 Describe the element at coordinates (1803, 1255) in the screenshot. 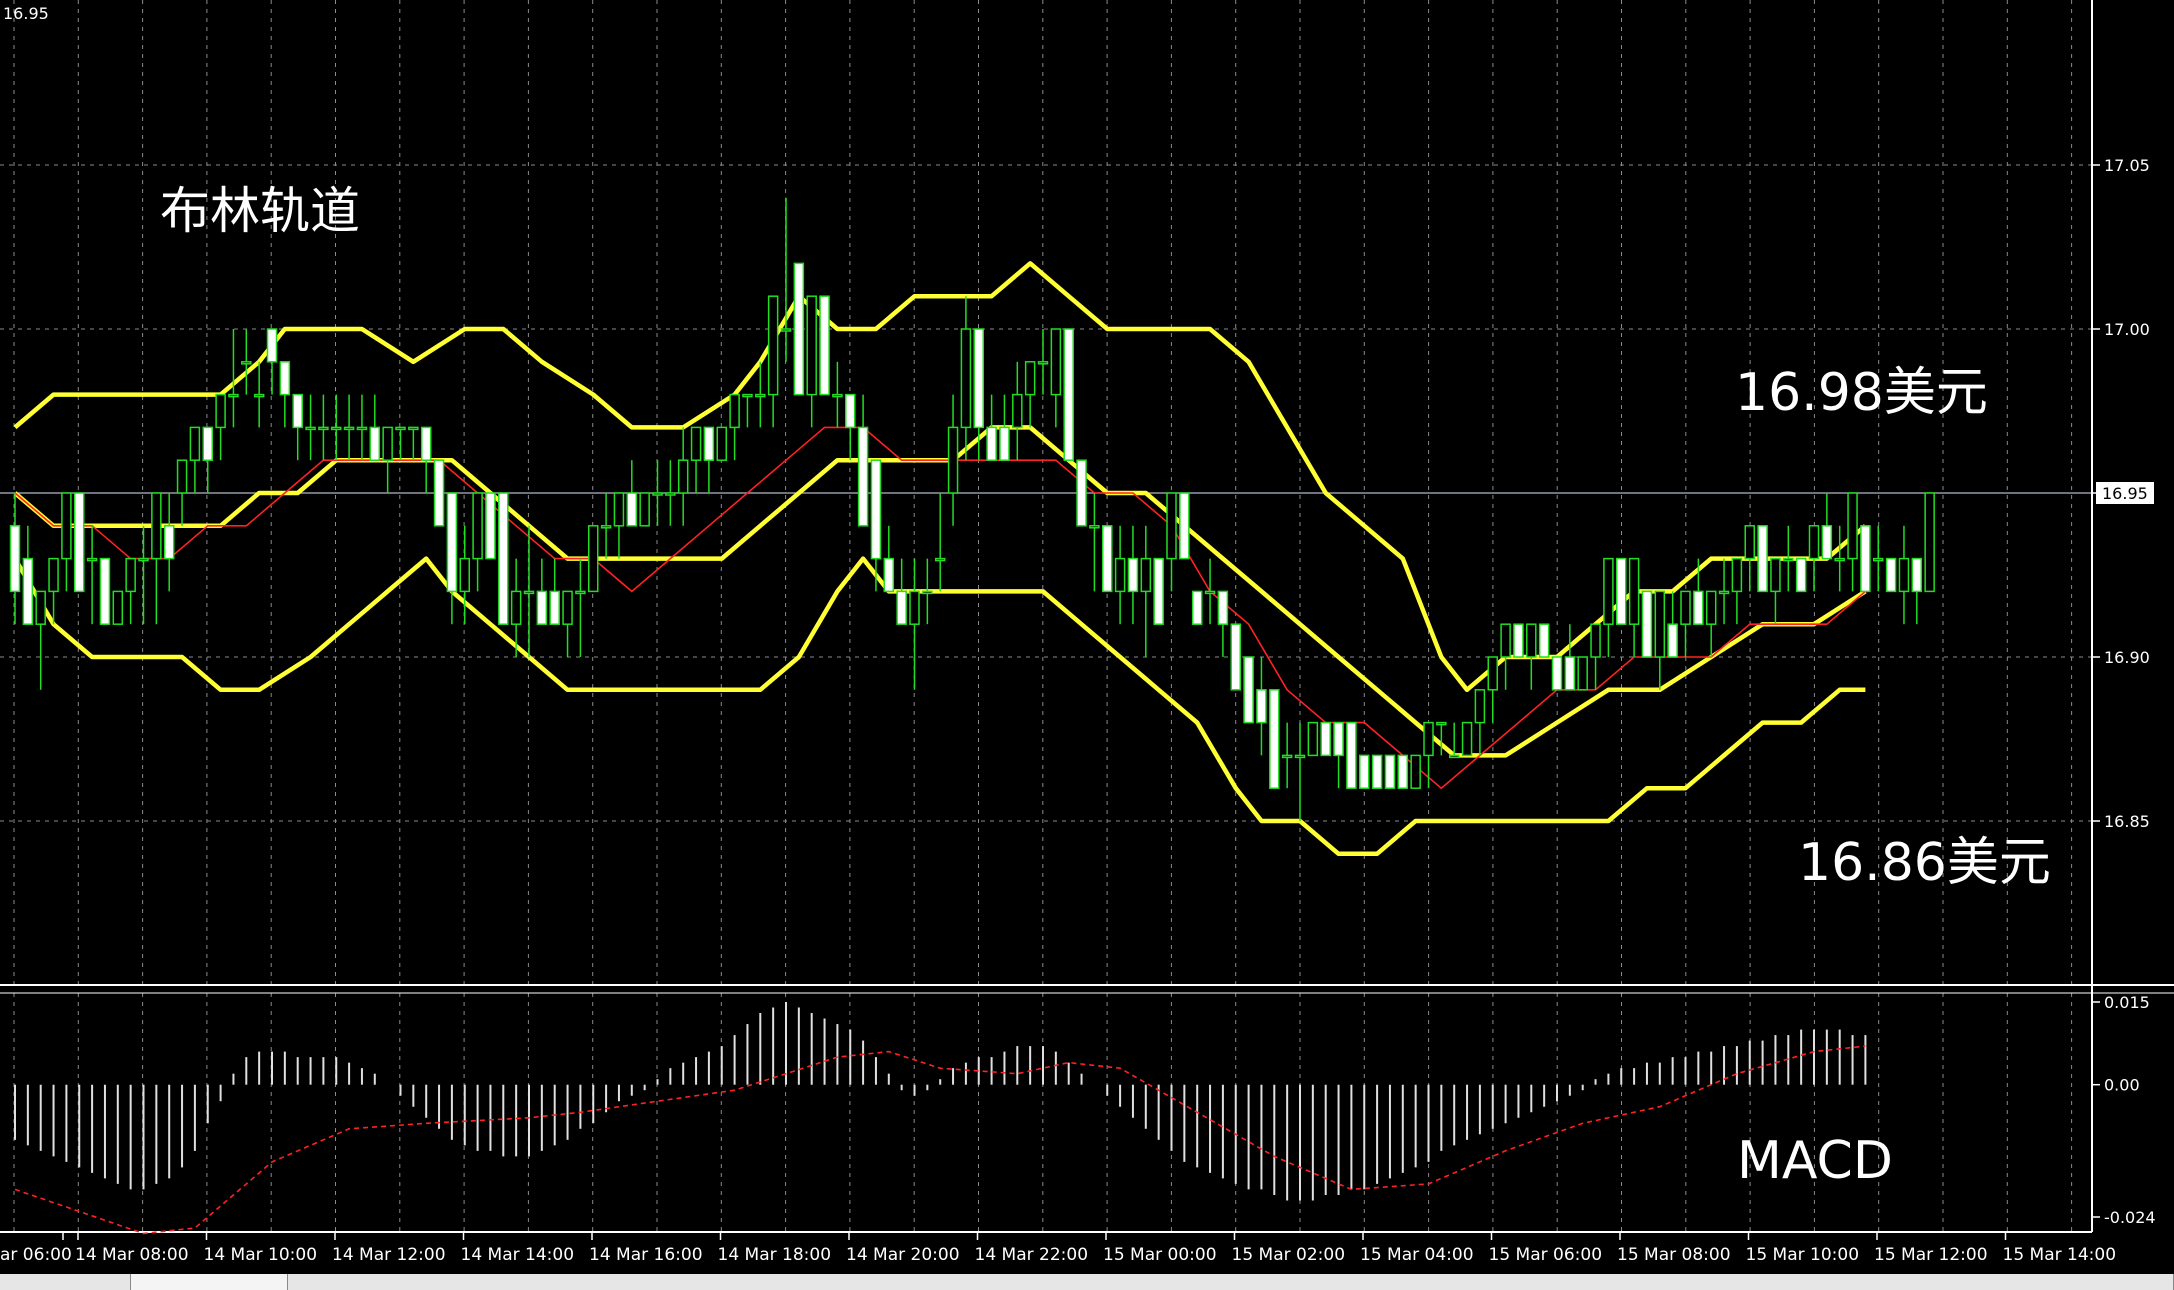

I see `time-tick-label: 15 Mar 10:00` at that location.